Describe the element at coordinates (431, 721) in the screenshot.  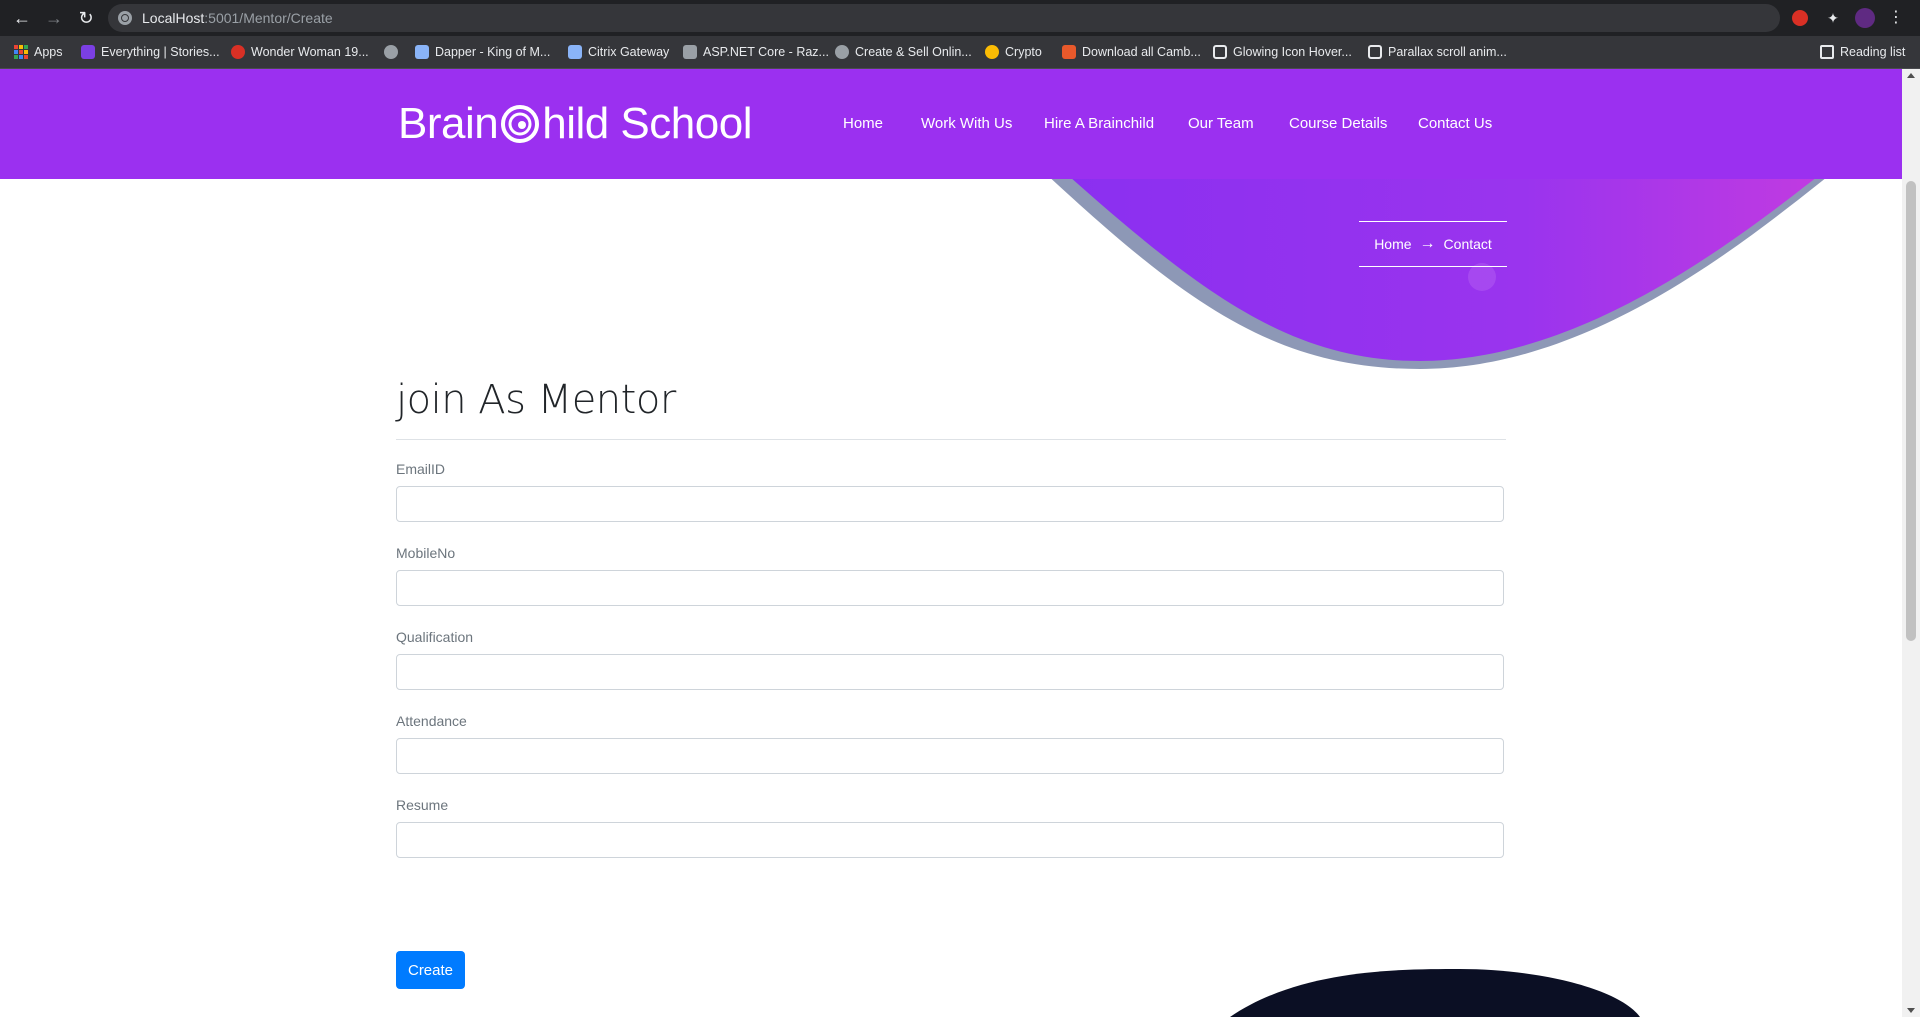
I see `attendance-label: Attendance` at that location.